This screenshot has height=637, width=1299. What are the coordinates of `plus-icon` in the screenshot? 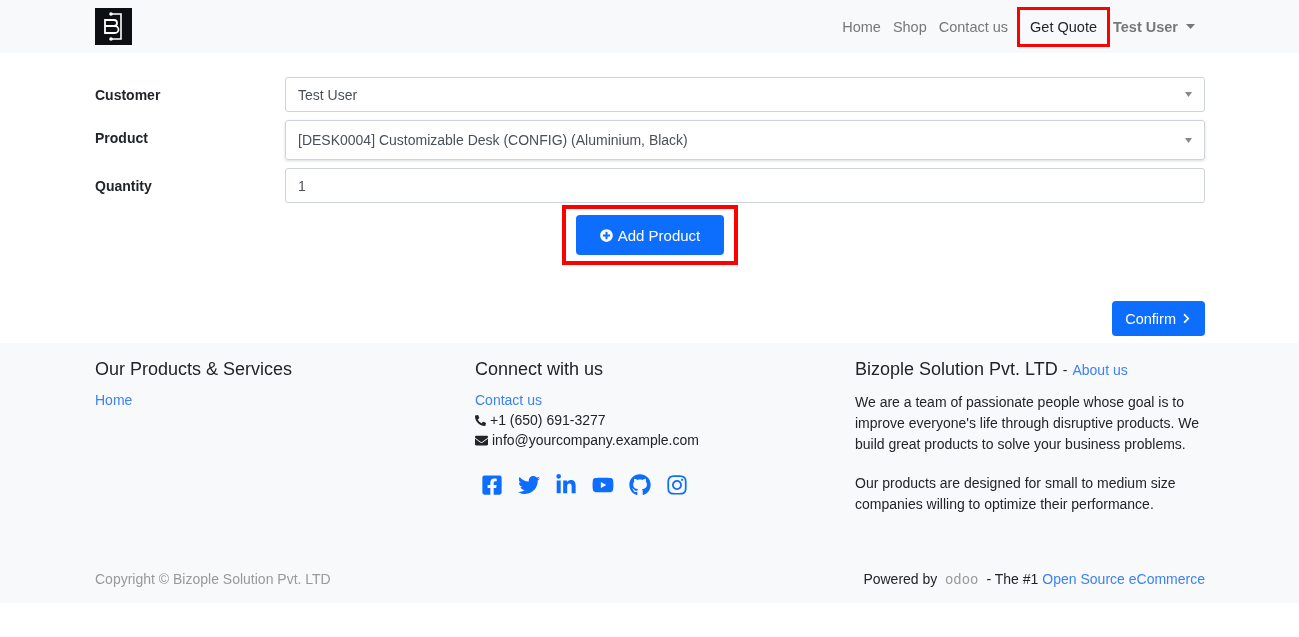 It's located at (606, 235).